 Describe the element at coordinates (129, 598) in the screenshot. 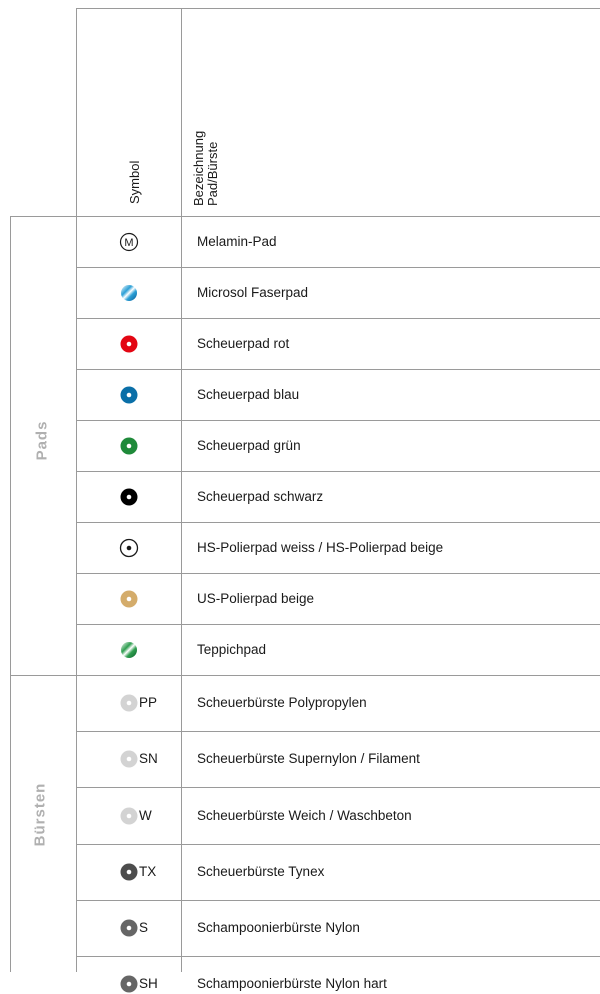

I see `pad-beige-icon` at that location.